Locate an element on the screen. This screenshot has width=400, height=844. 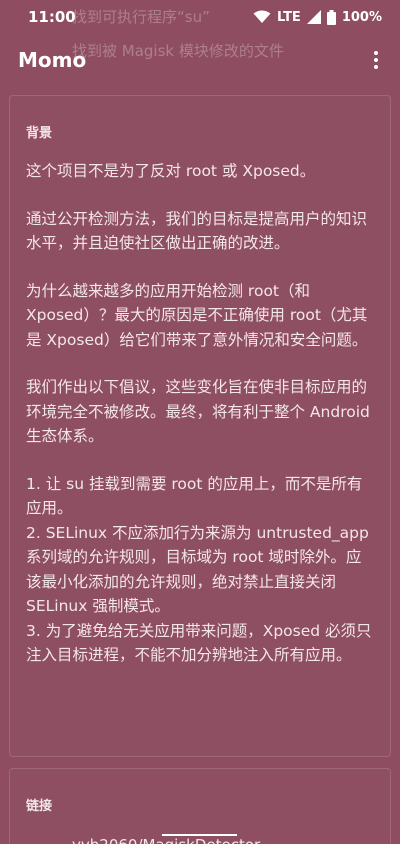
status-icons: LTE 100% is located at coordinates (317, 17).